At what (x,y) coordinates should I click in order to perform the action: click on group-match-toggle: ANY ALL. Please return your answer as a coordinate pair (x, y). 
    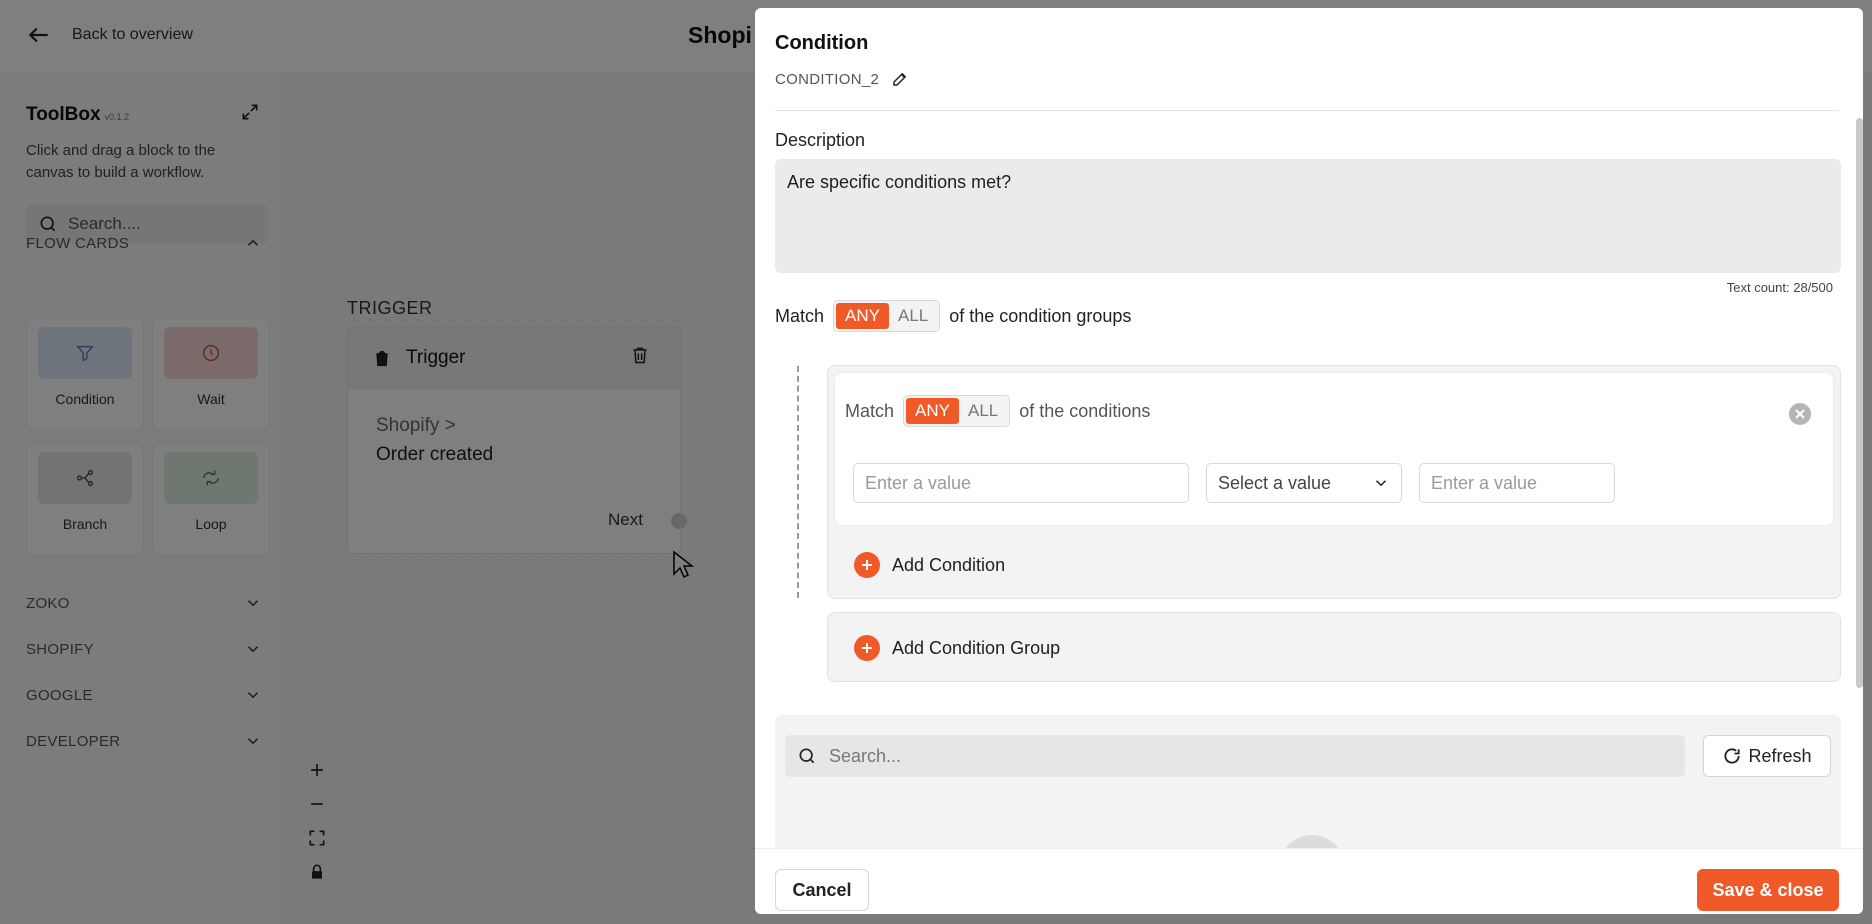
    Looking at the image, I should click on (887, 316).